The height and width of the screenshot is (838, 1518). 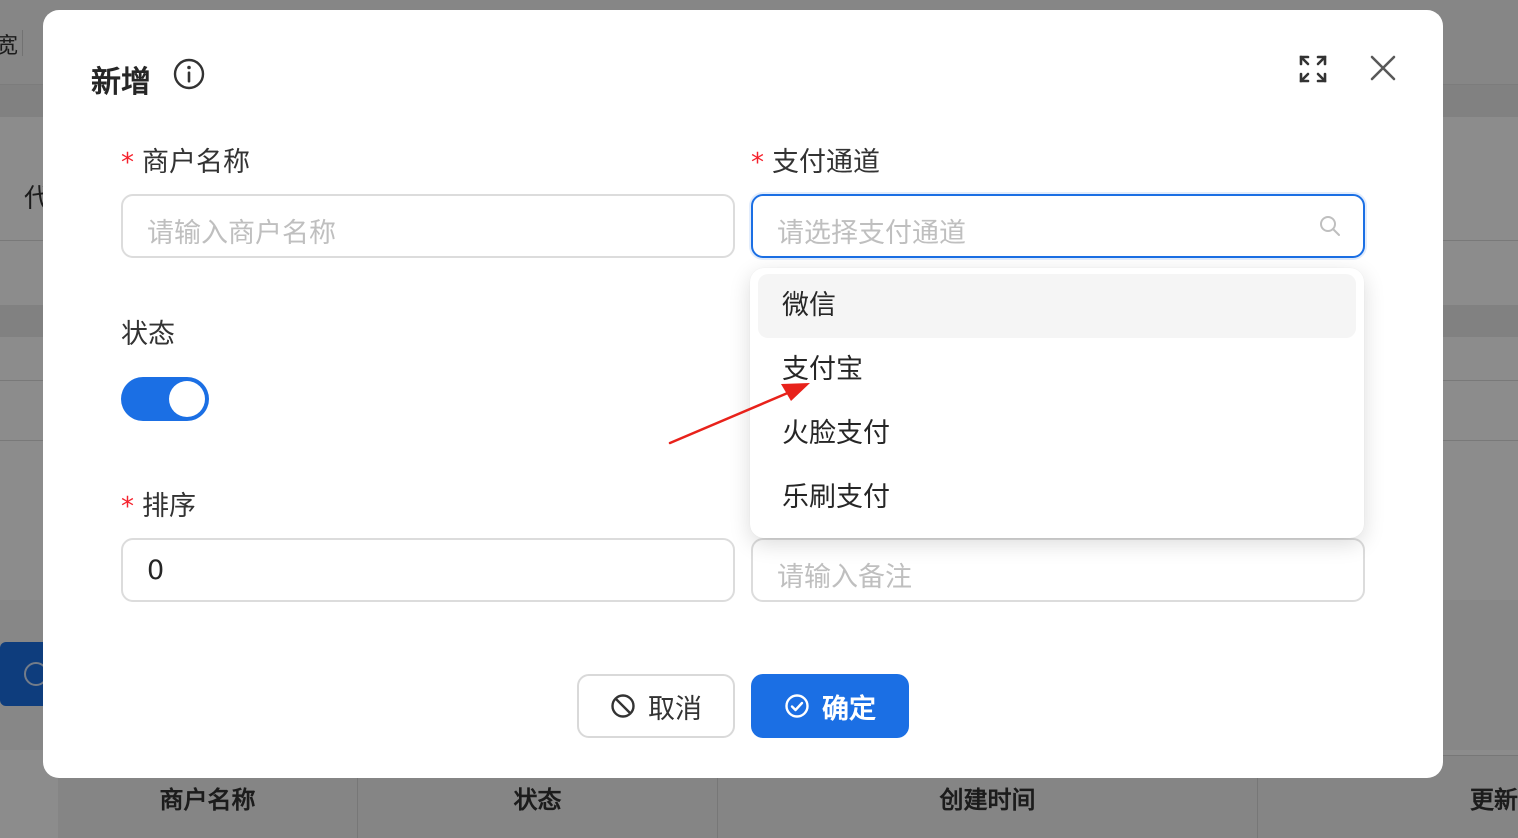 What do you see at coordinates (1330, 226) in the screenshot?
I see `search-icon` at bounding box center [1330, 226].